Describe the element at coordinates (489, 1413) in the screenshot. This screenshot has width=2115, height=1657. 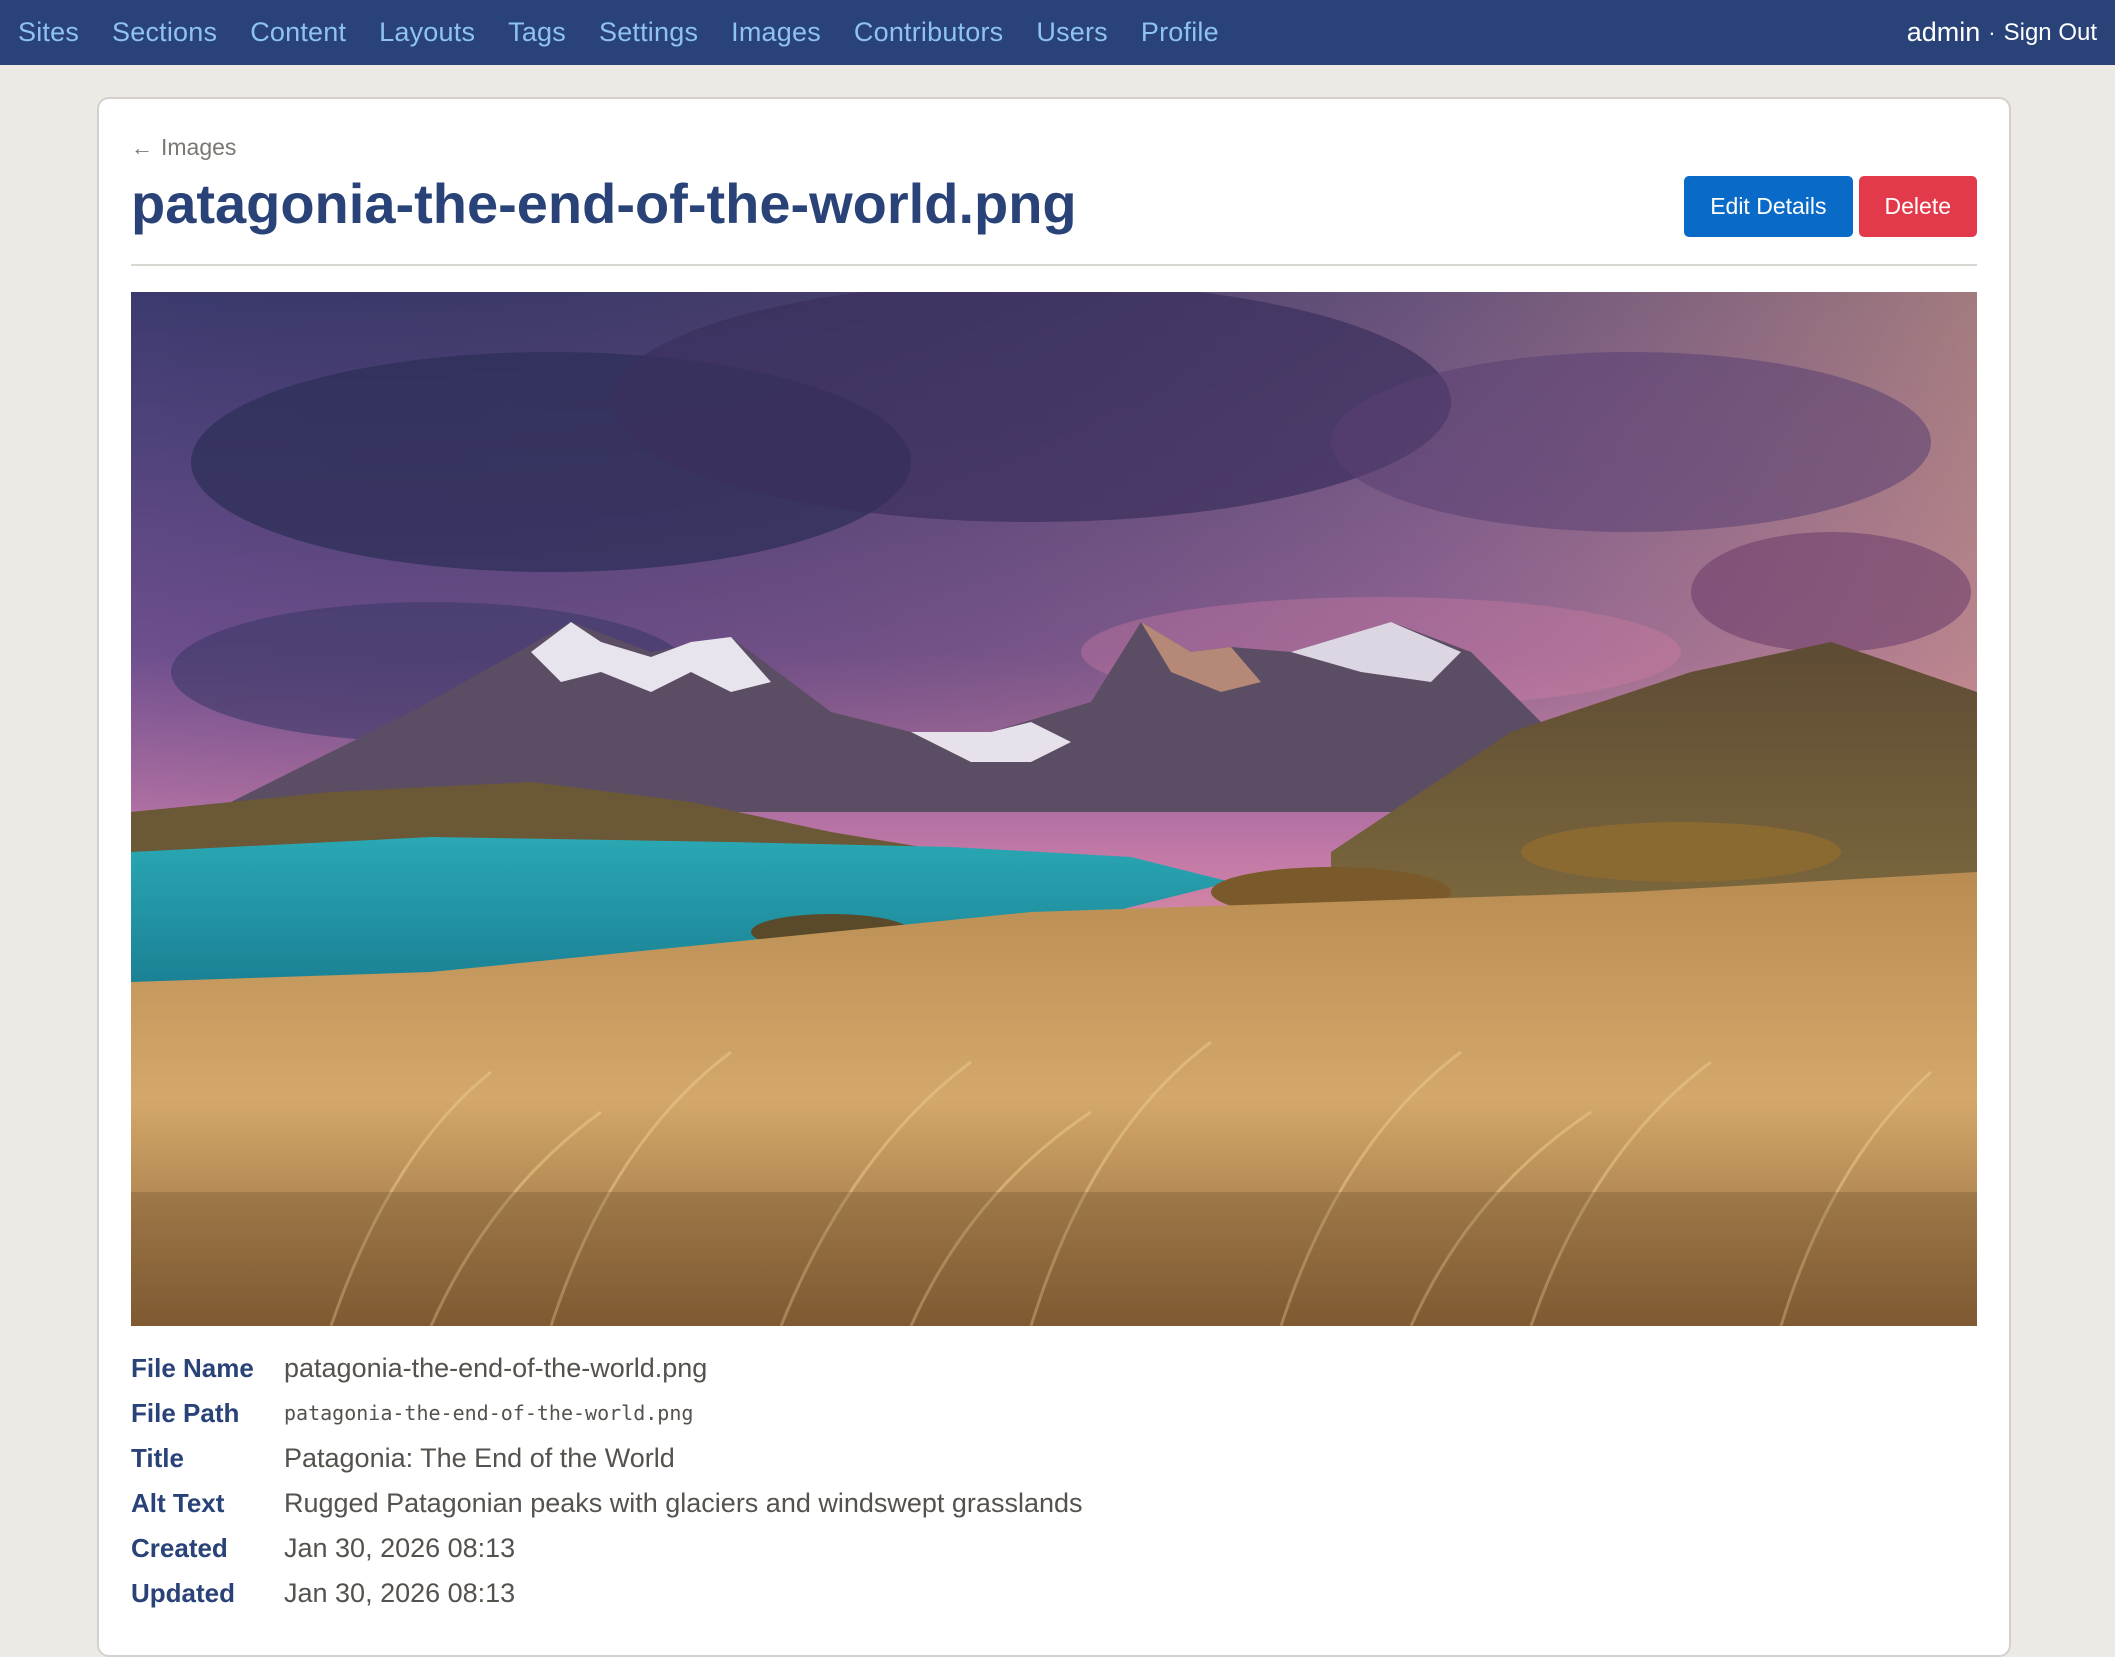
I see `detail-value-file-path: patagonia-the-end-of-the-world.png` at that location.